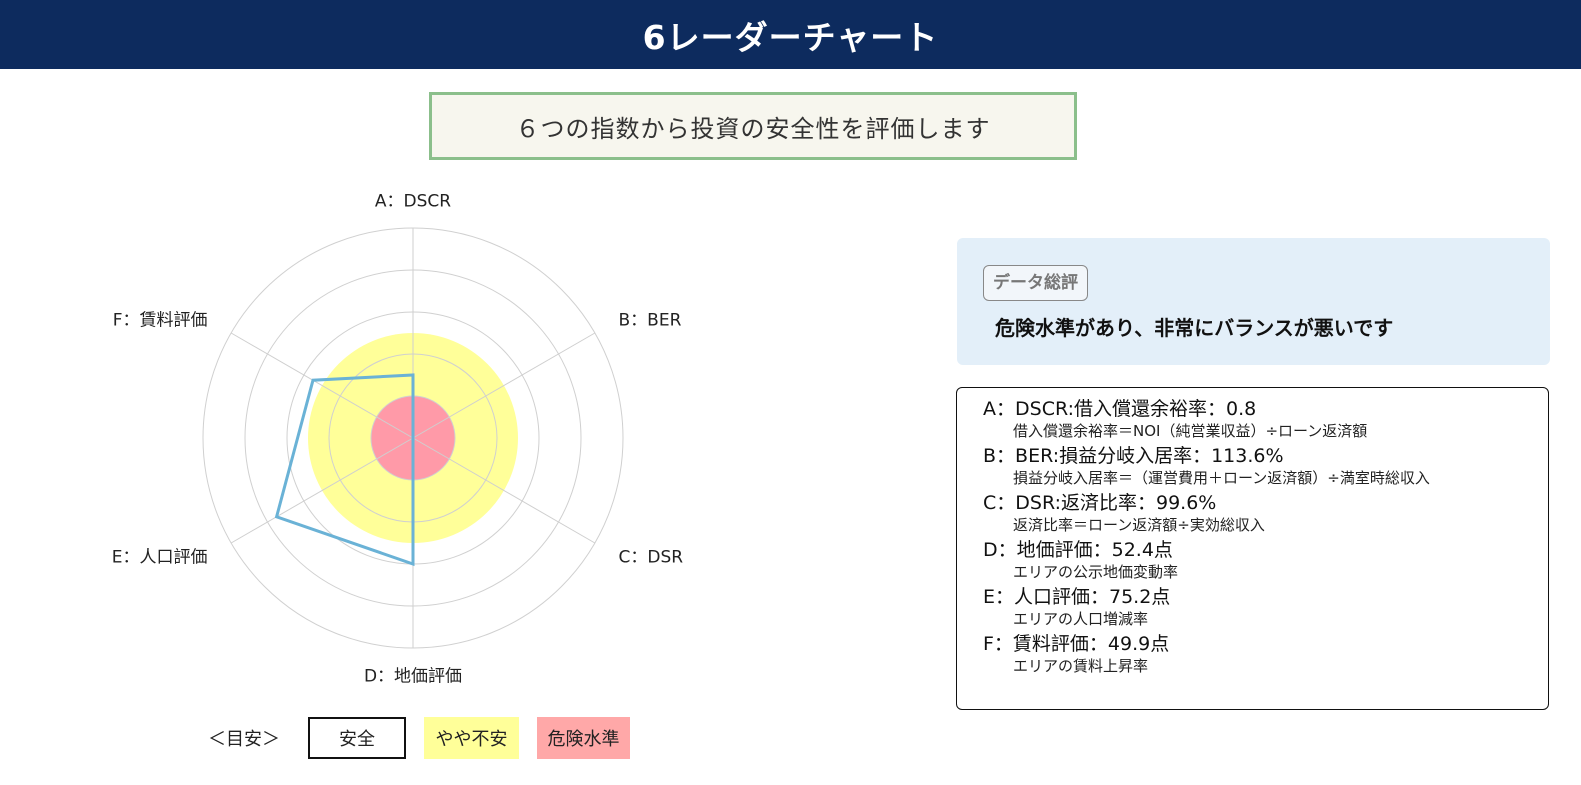 The image size is (1581, 785). I want to click on page-title: 6レーダーチャート, so click(790, 37).